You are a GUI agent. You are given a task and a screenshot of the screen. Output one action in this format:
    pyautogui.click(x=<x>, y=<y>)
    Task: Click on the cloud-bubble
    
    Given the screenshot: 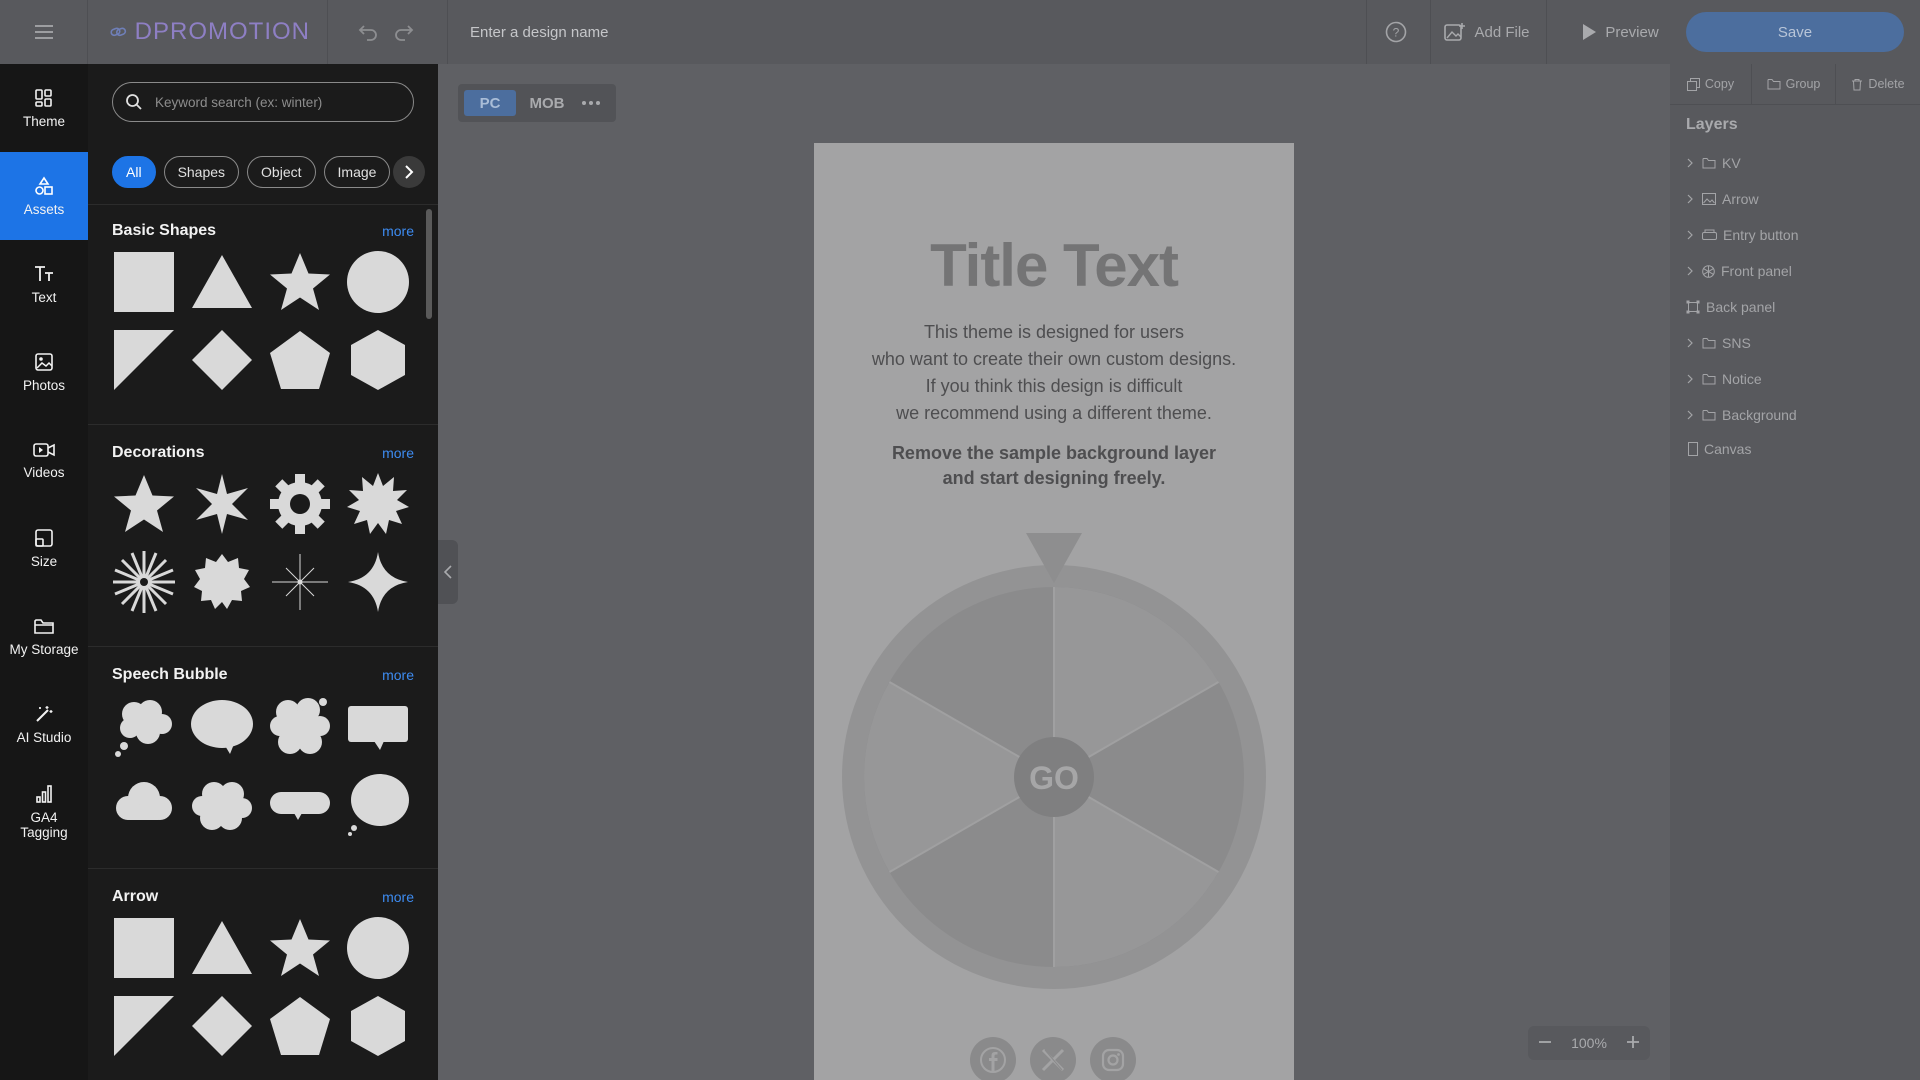 What is the action you would take?
    pyautogui.click(x=300, y=726)
    